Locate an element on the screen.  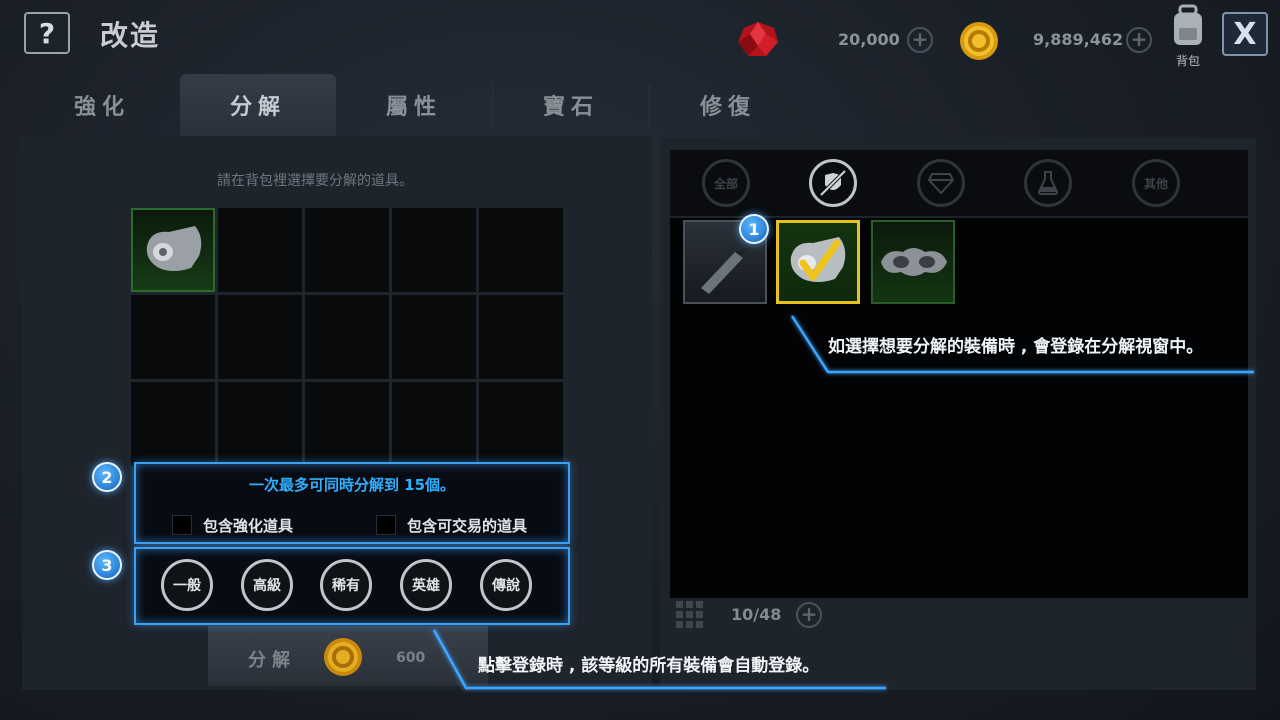
expand-inventory-button: + is located at coordinates (809, 615).